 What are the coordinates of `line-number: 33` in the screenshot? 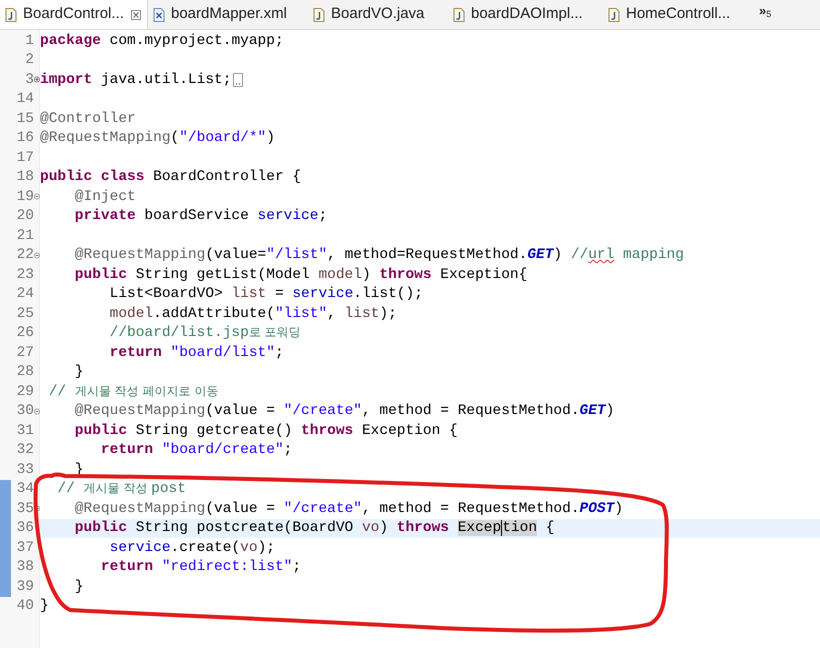 It's located at (25, 469).